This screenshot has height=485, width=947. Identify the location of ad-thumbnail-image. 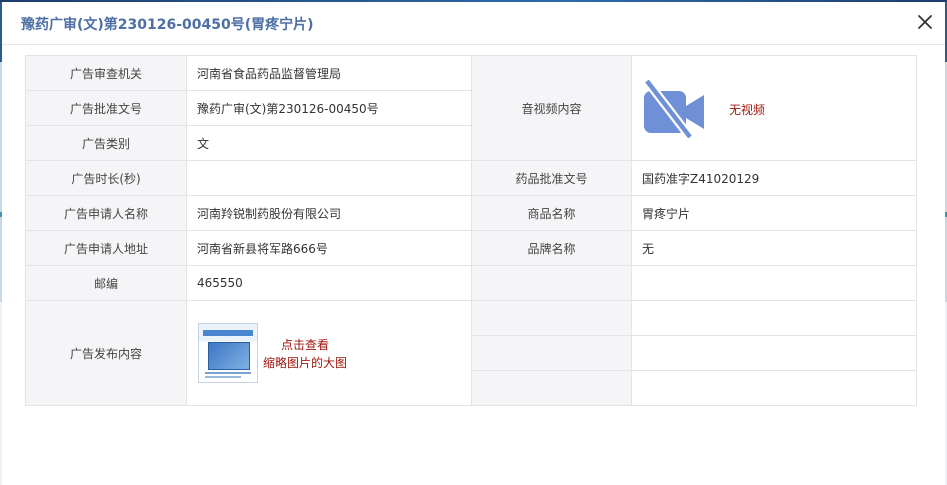
(228, 353).